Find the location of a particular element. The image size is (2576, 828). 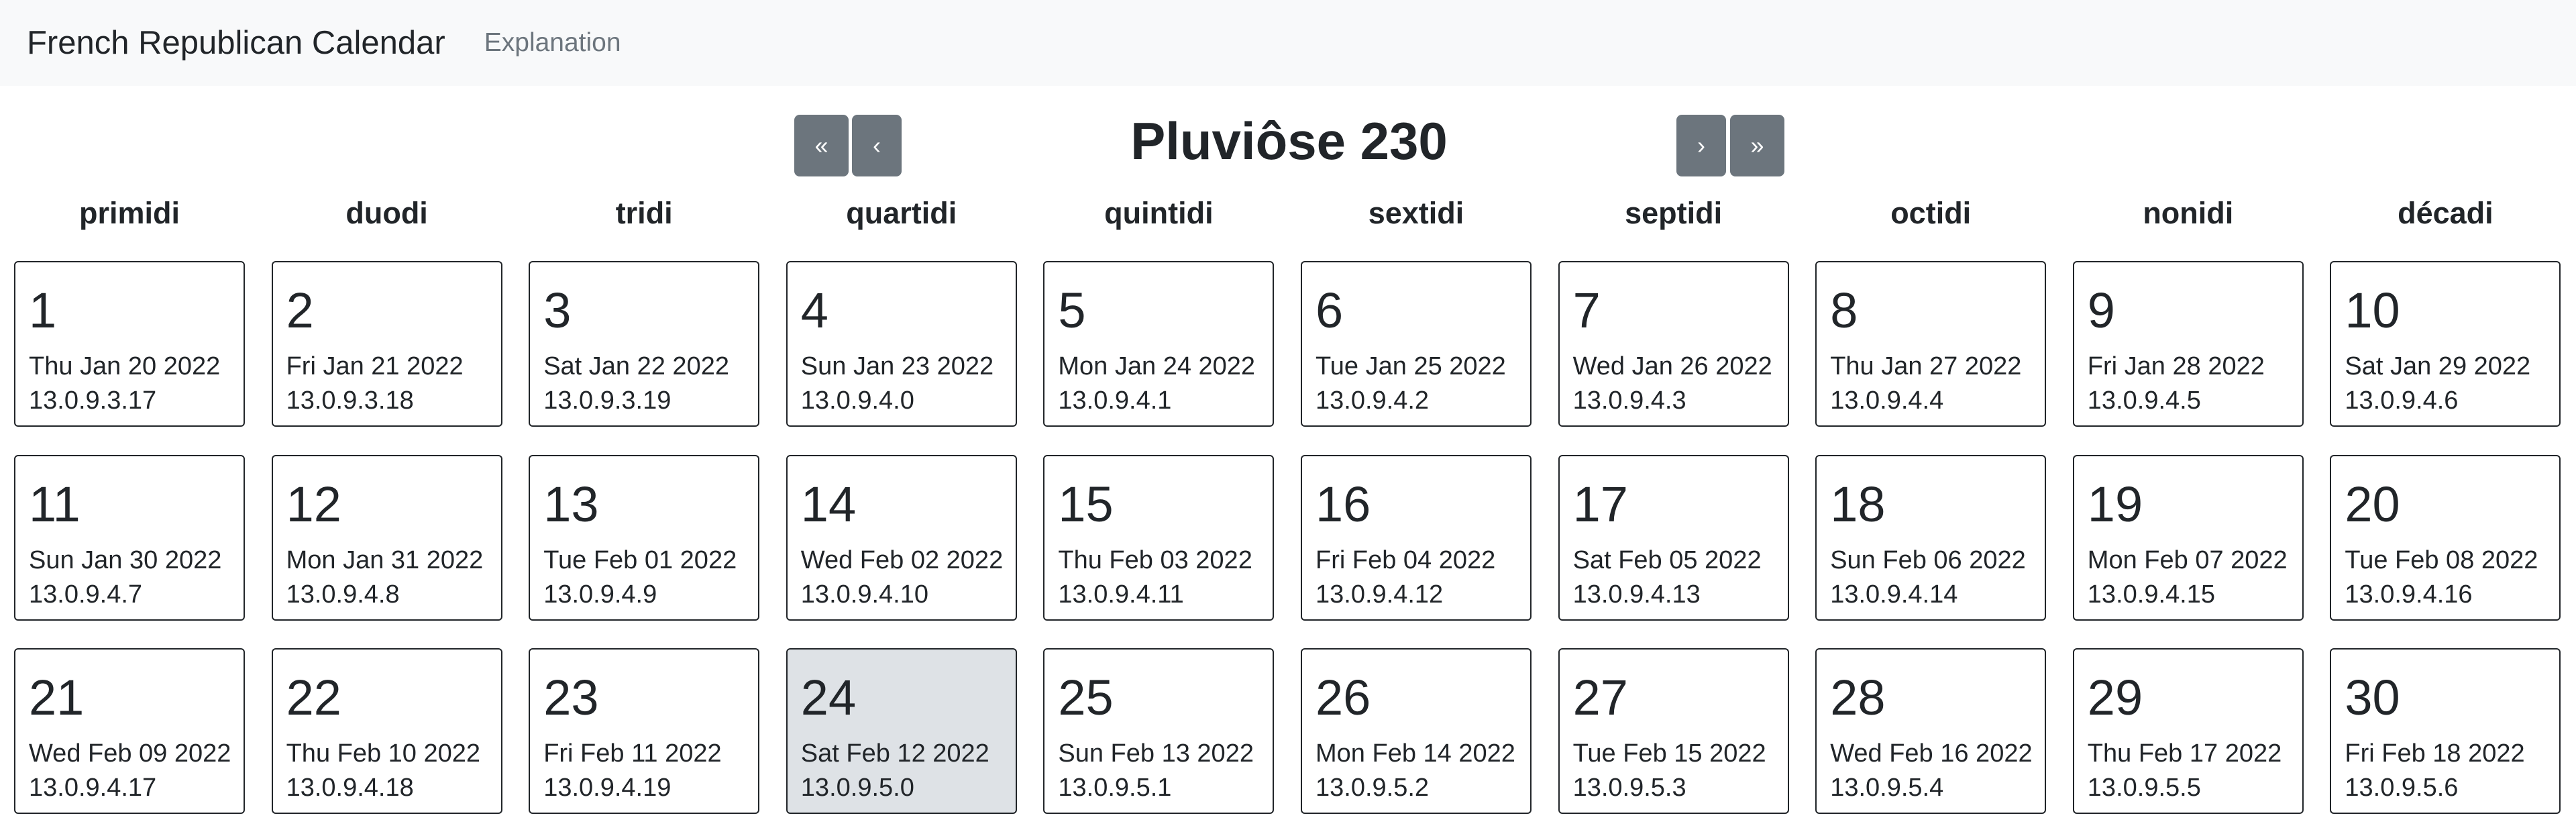

day-number: 8 is located at coordinates (1844, 310).